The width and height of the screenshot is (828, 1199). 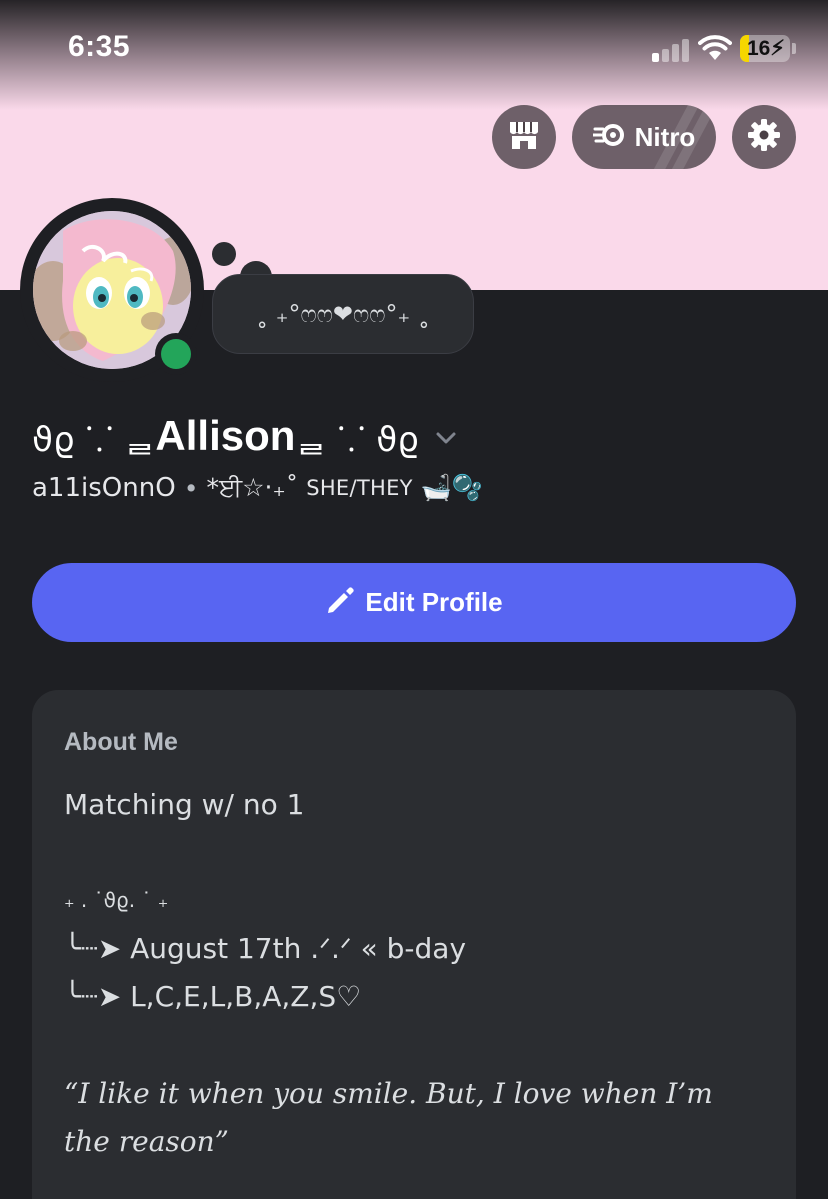 I want to click on edit-profile-button: Edit Profile, so click(x=414, y=602).